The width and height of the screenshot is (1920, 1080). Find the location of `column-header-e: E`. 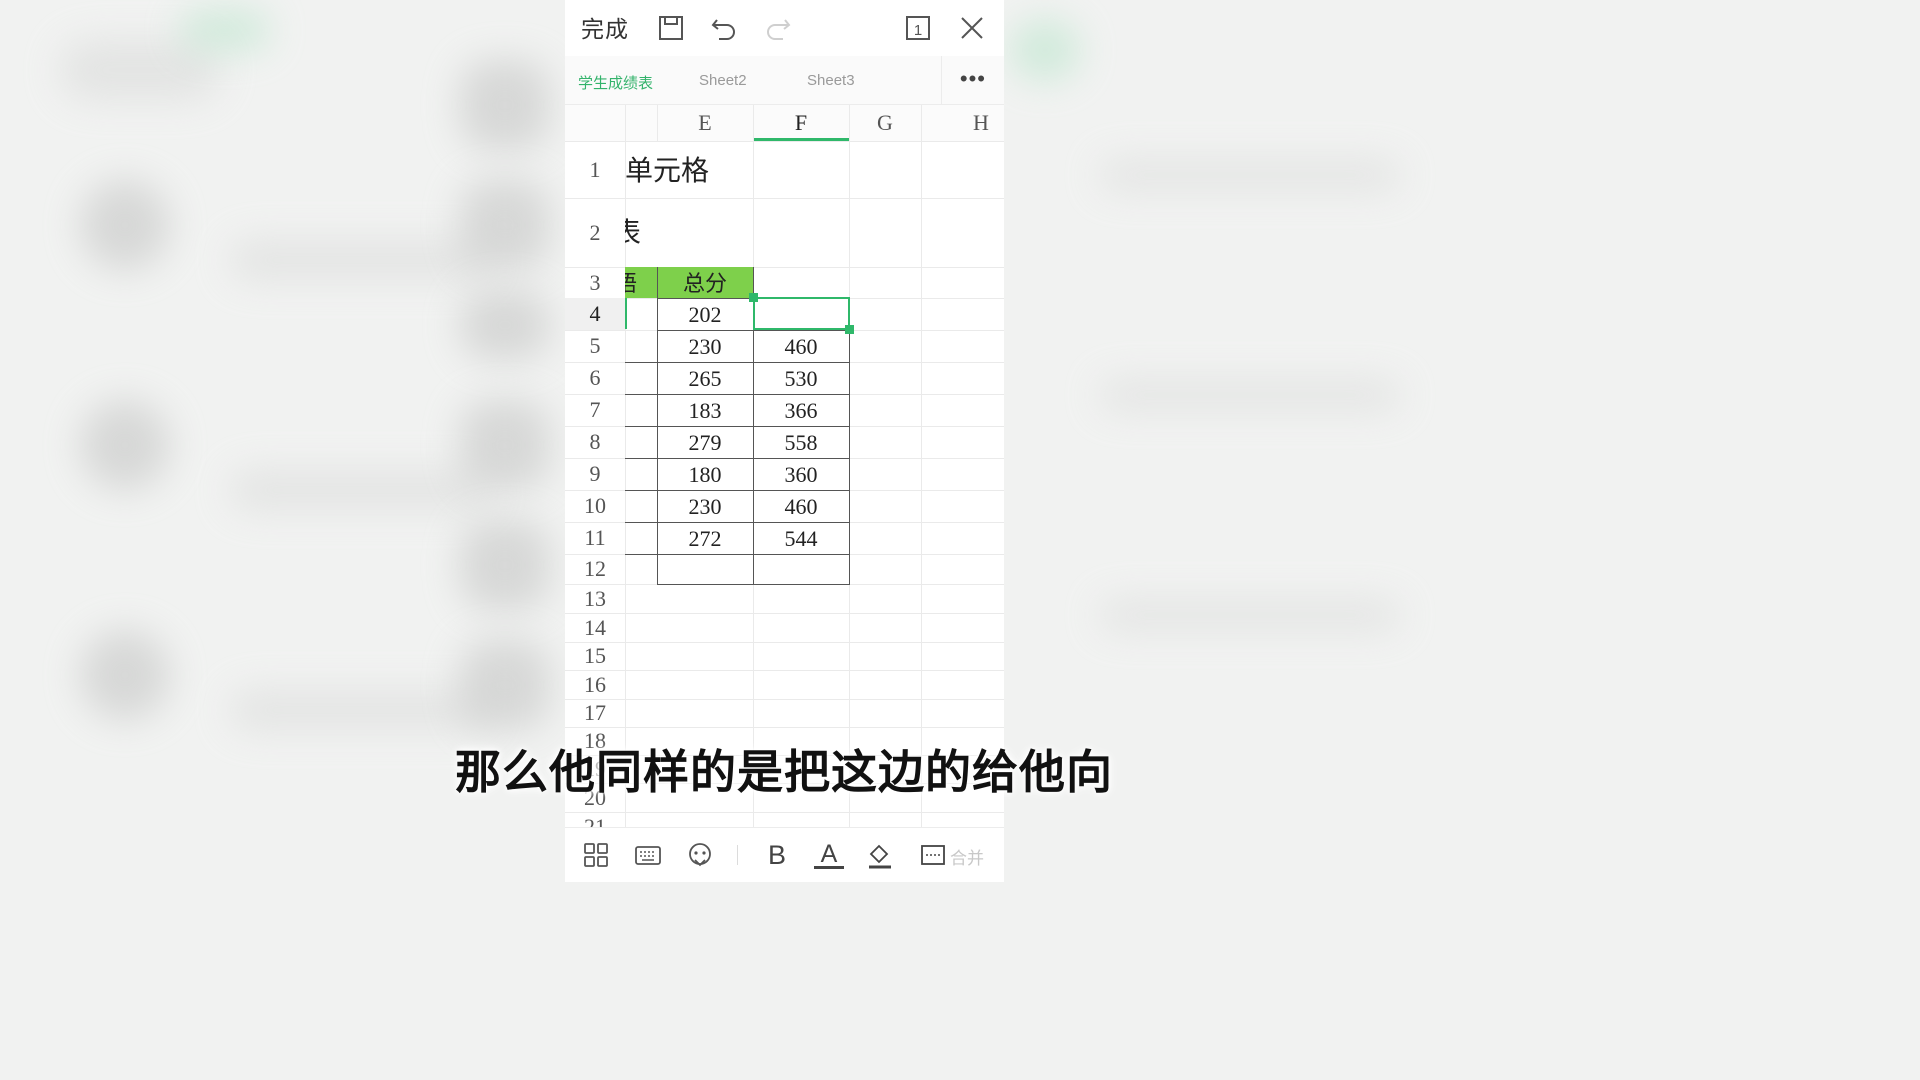

column-header-e: E is located at coordinates (705, 123).